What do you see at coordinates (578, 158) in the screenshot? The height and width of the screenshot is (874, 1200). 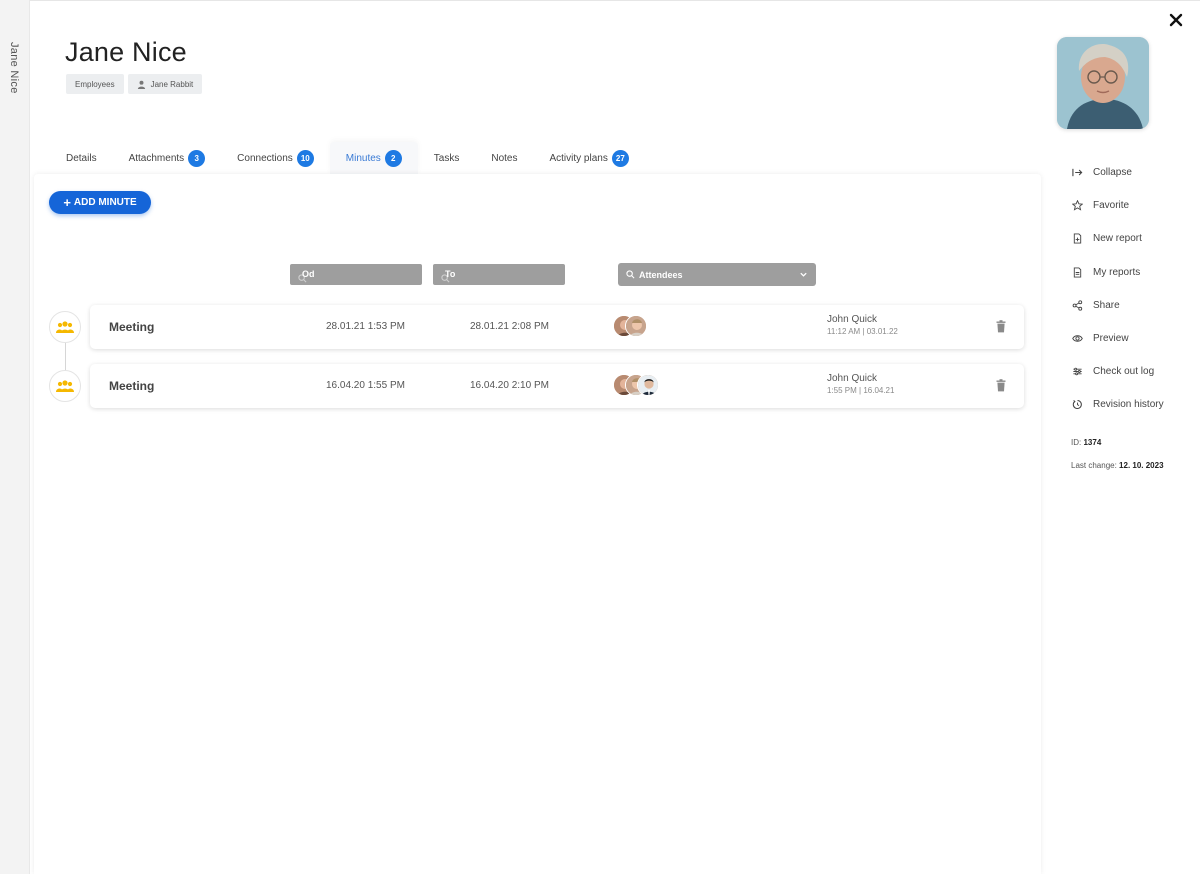 I see `tab-label: Activity plans` at bounding box center [578, 158].